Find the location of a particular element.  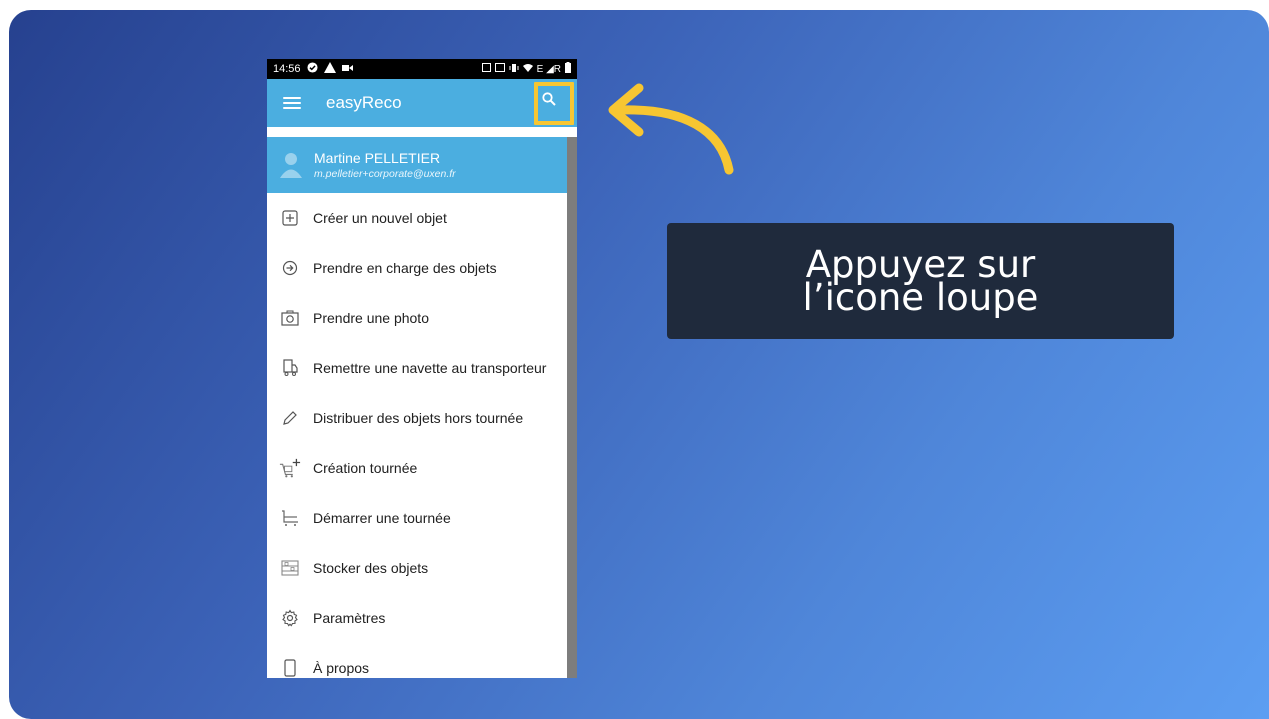

menu-item-take-photo: Prendre une photo is located at coordinates (417, 318).